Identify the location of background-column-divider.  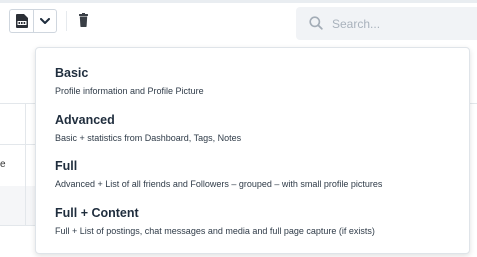
(25, 164).